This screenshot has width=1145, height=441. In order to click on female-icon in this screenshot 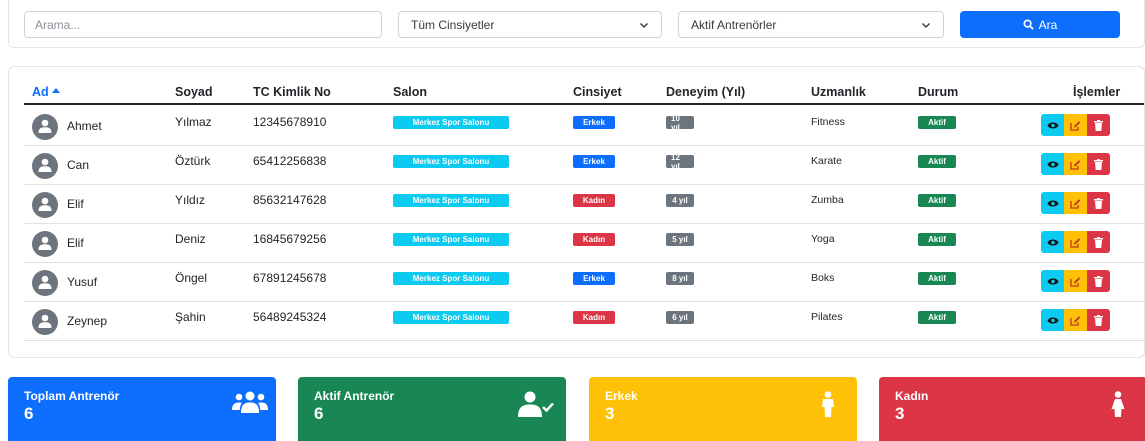, I will do `click(1118, 406)`.